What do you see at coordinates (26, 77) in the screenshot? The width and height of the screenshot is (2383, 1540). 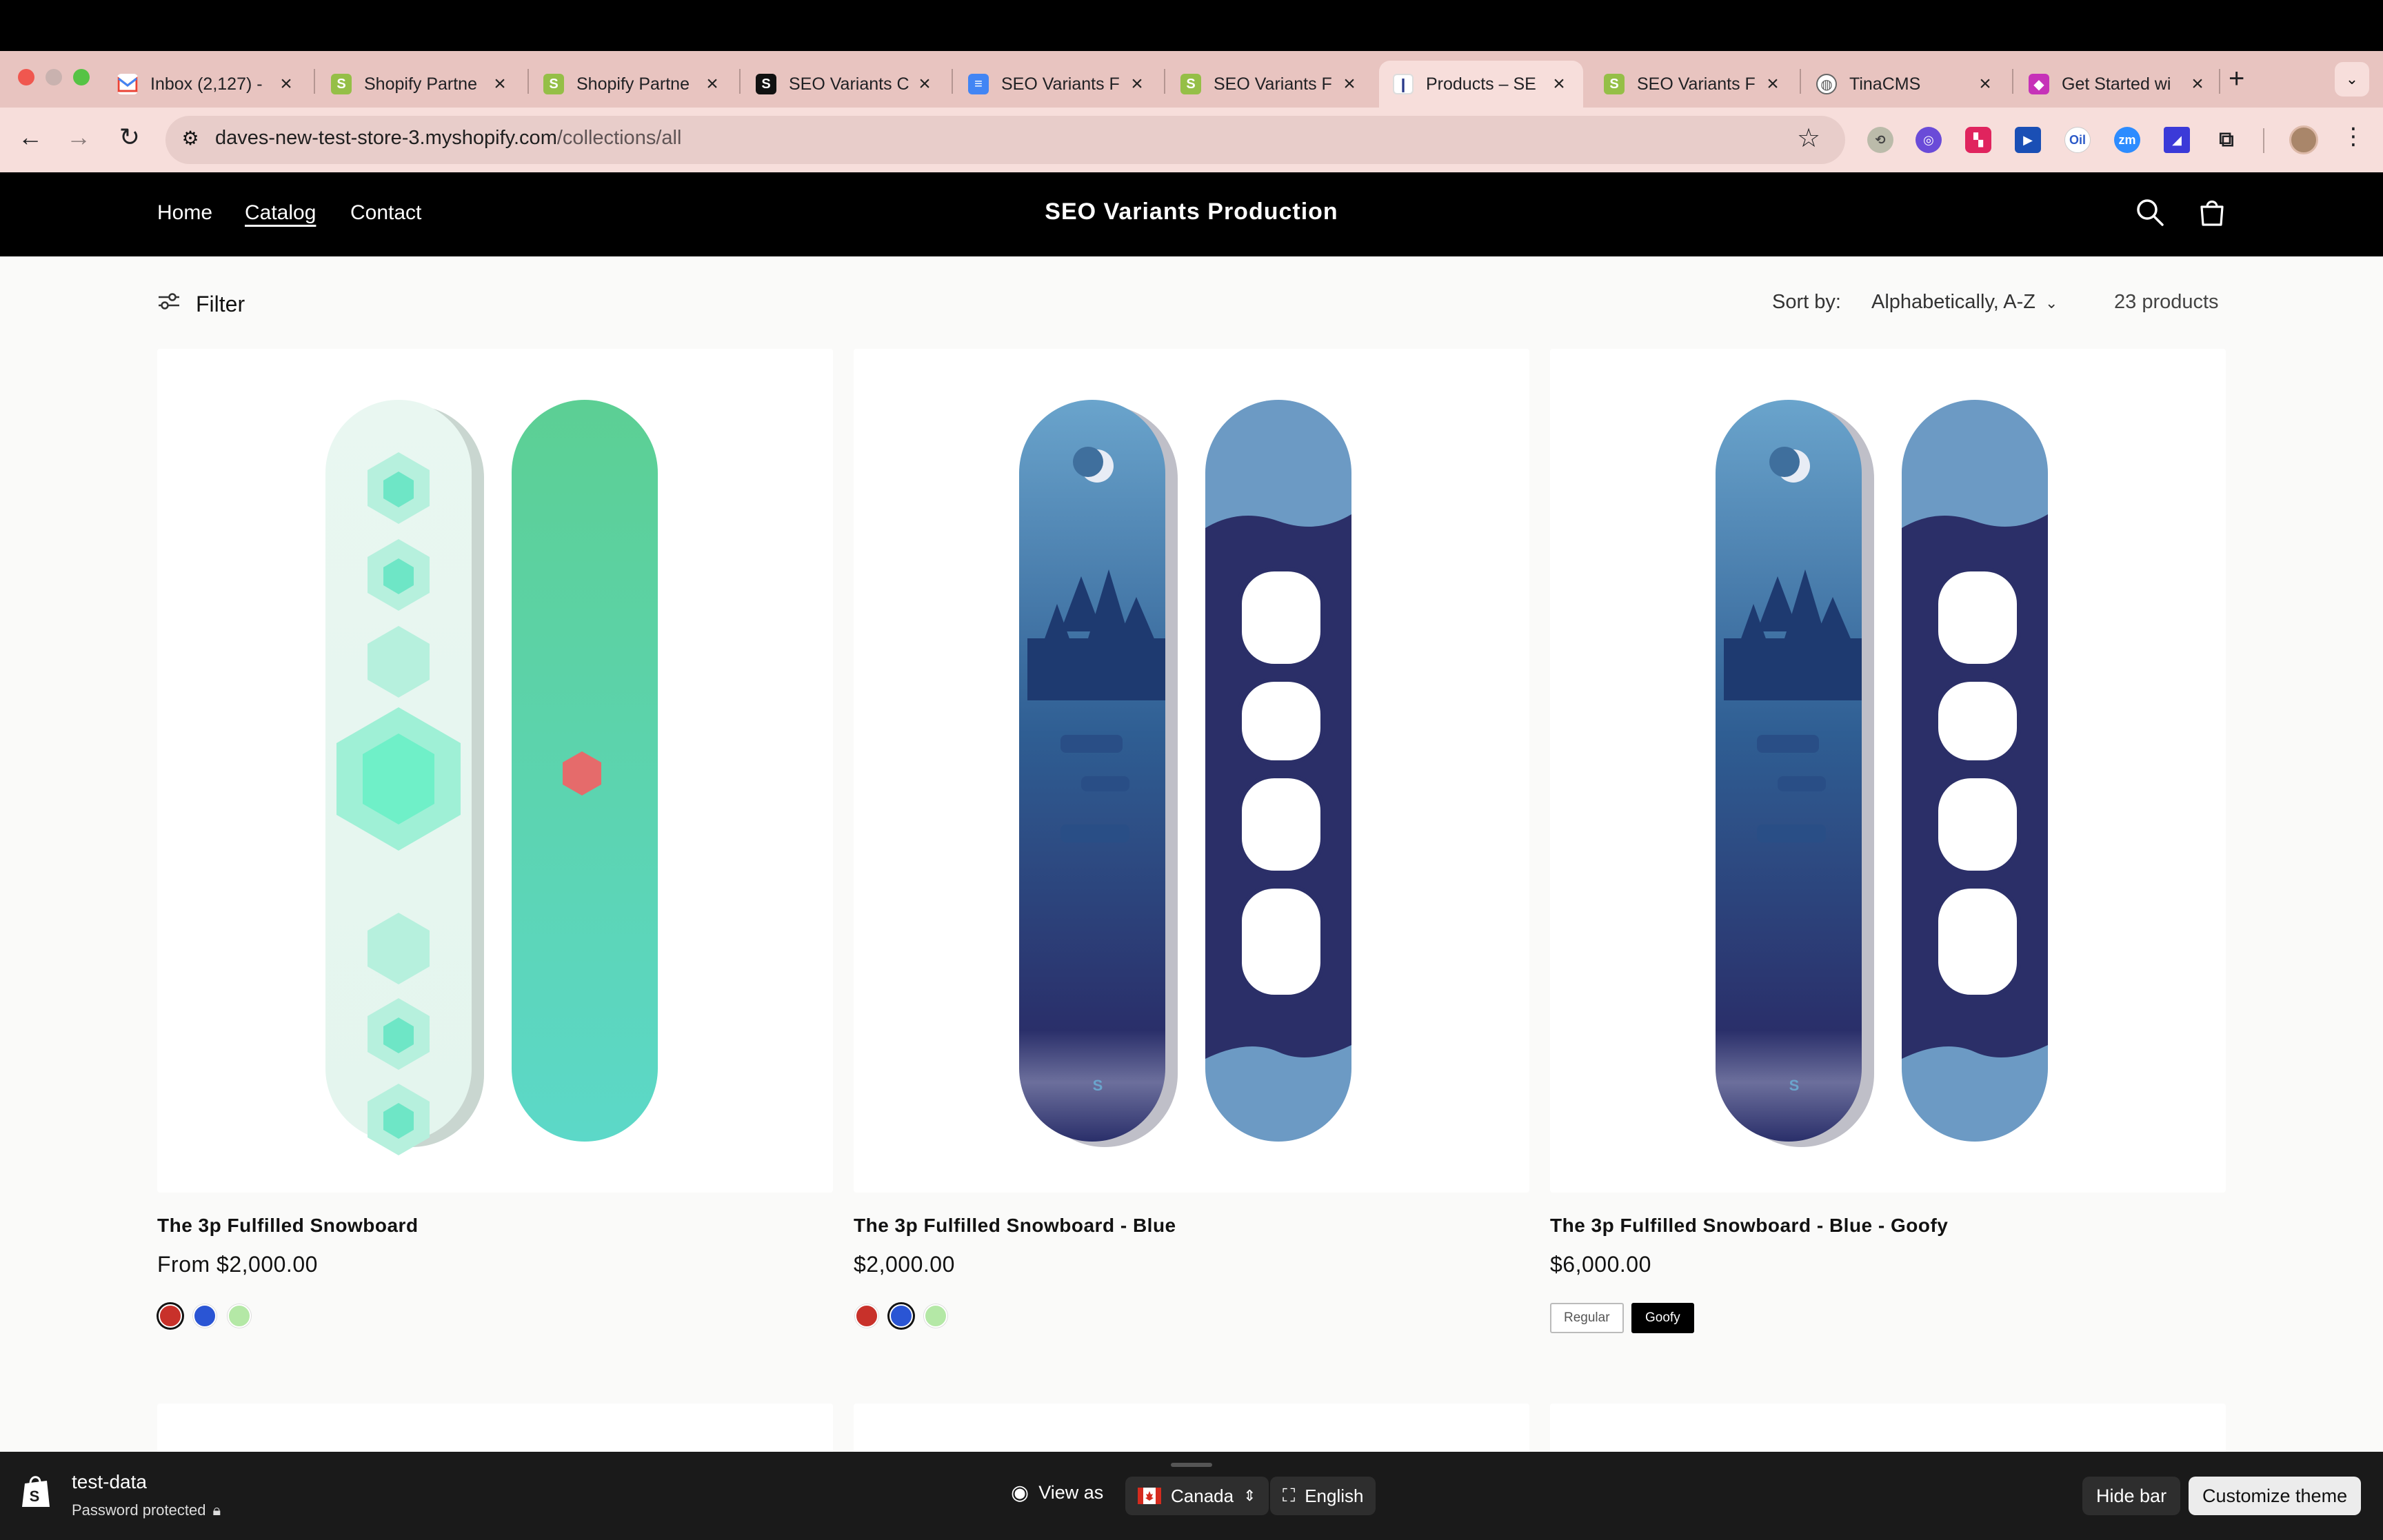 I see `close-window-button` at bounding box center [26, 77].